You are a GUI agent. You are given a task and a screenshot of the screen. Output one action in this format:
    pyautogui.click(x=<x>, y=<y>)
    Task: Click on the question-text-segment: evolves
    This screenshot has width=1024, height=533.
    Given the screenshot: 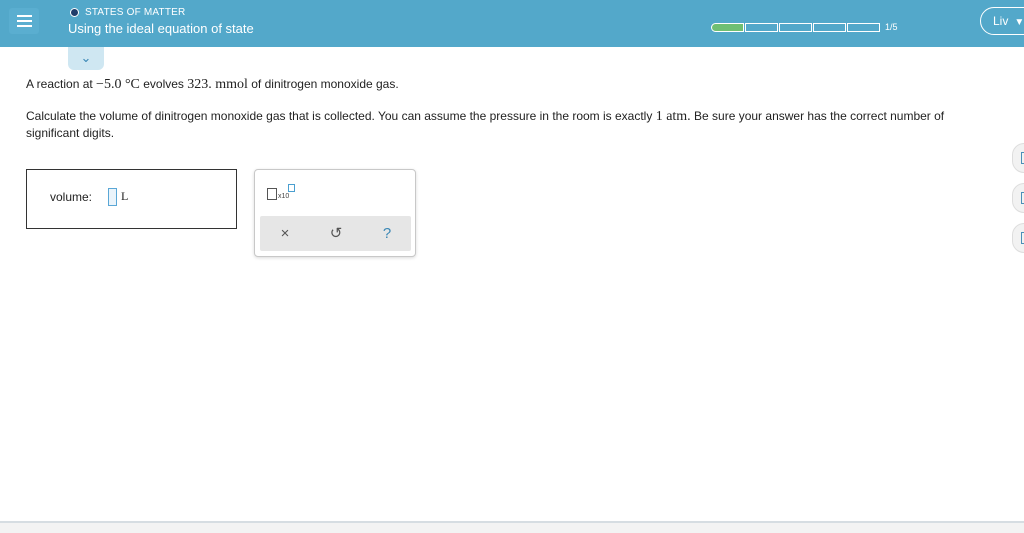 What is the action you would take?
    pyautogui.click(x=163, y=84)
    